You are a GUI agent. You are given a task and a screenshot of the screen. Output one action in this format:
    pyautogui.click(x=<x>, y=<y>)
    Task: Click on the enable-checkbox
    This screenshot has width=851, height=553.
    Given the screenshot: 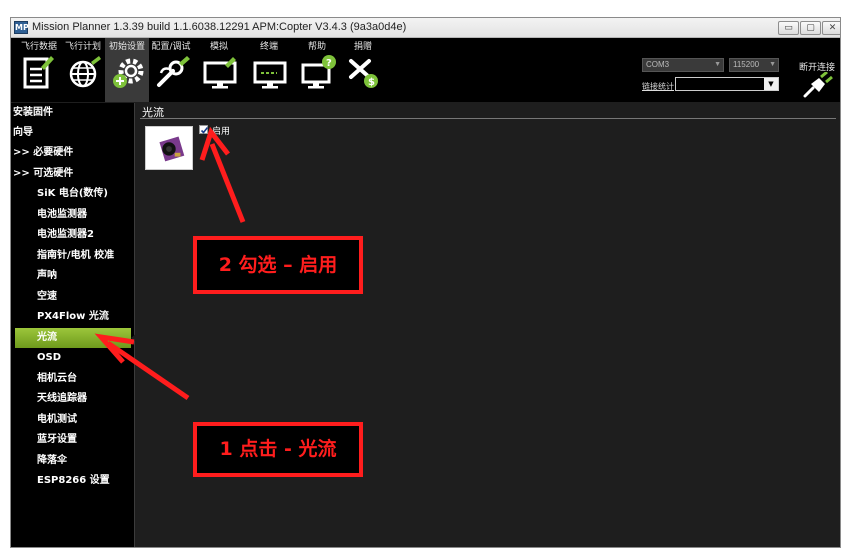 What is the action you would take?
    pyautogui.click(x=204, y=129)
    